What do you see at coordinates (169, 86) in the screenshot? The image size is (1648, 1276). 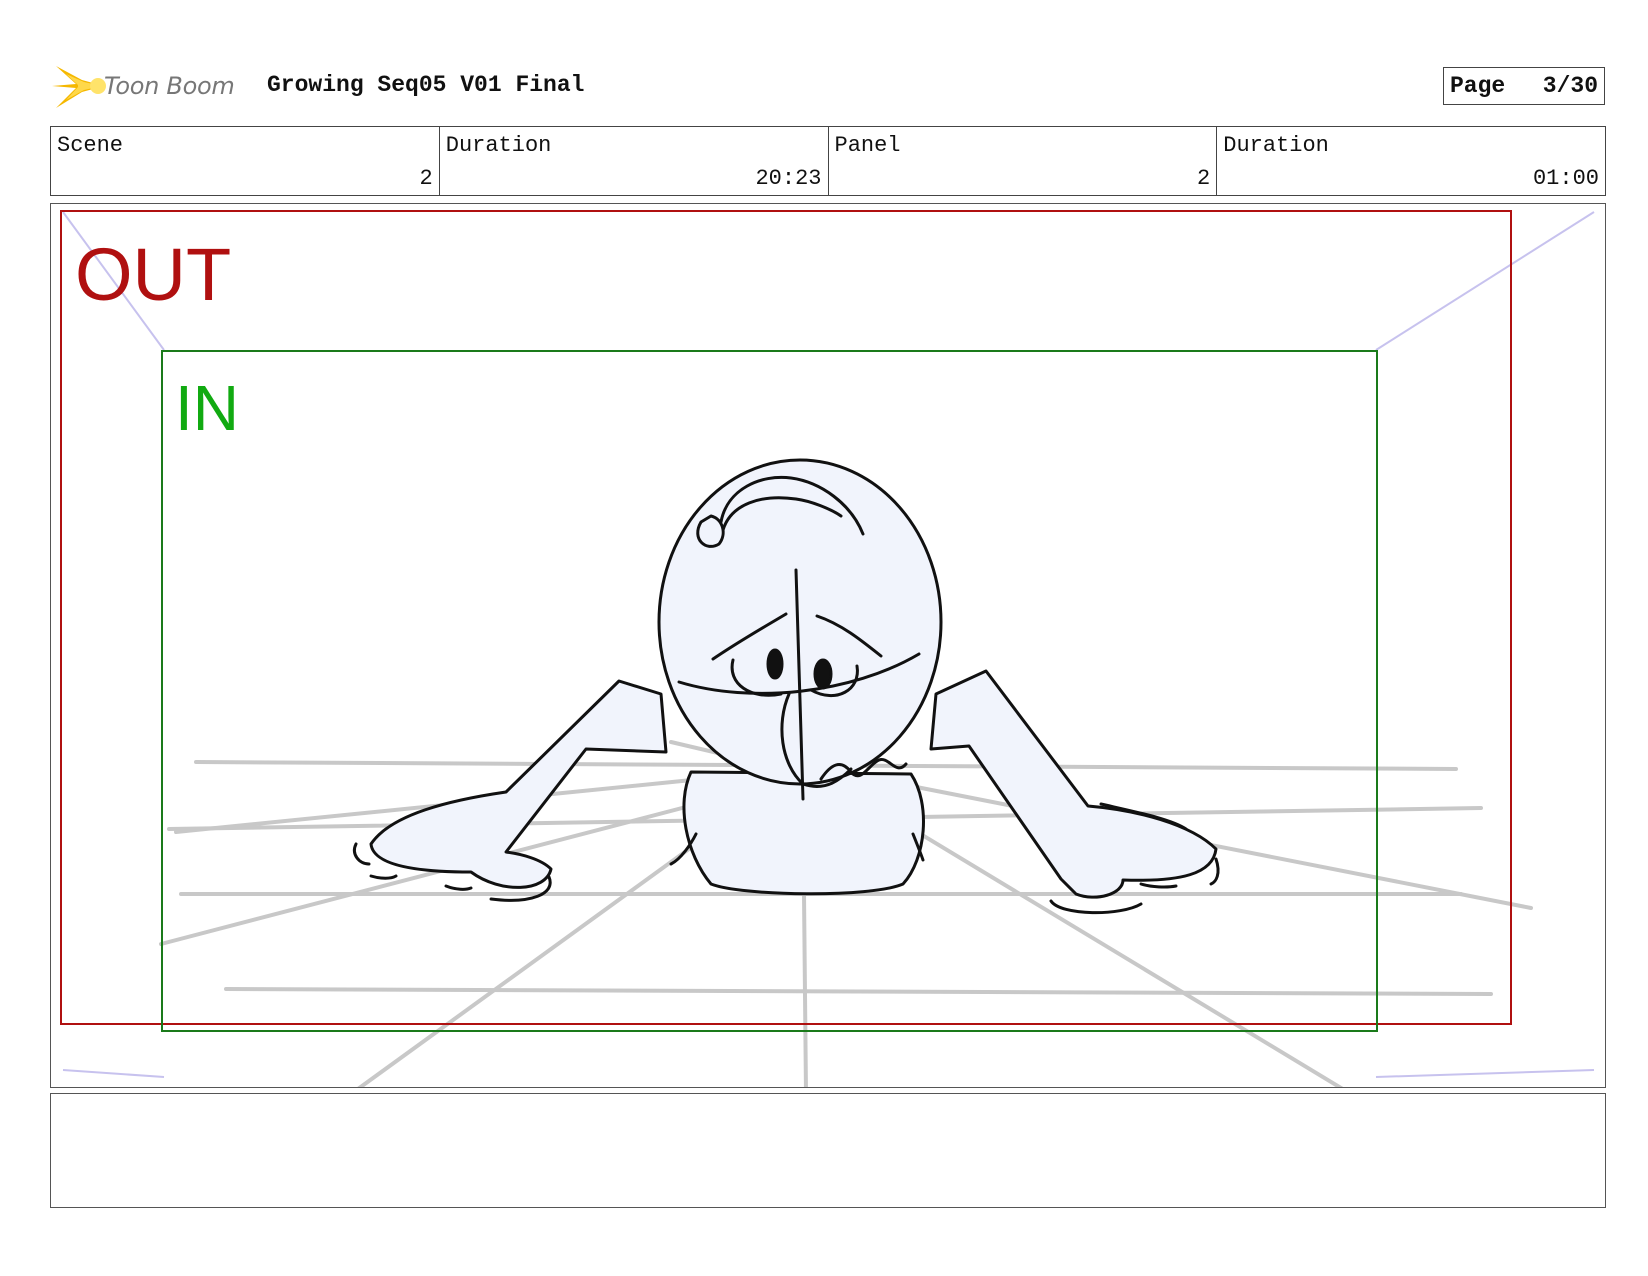 I see `logo-text: Toon Boom` at bounding box center [169, 86].